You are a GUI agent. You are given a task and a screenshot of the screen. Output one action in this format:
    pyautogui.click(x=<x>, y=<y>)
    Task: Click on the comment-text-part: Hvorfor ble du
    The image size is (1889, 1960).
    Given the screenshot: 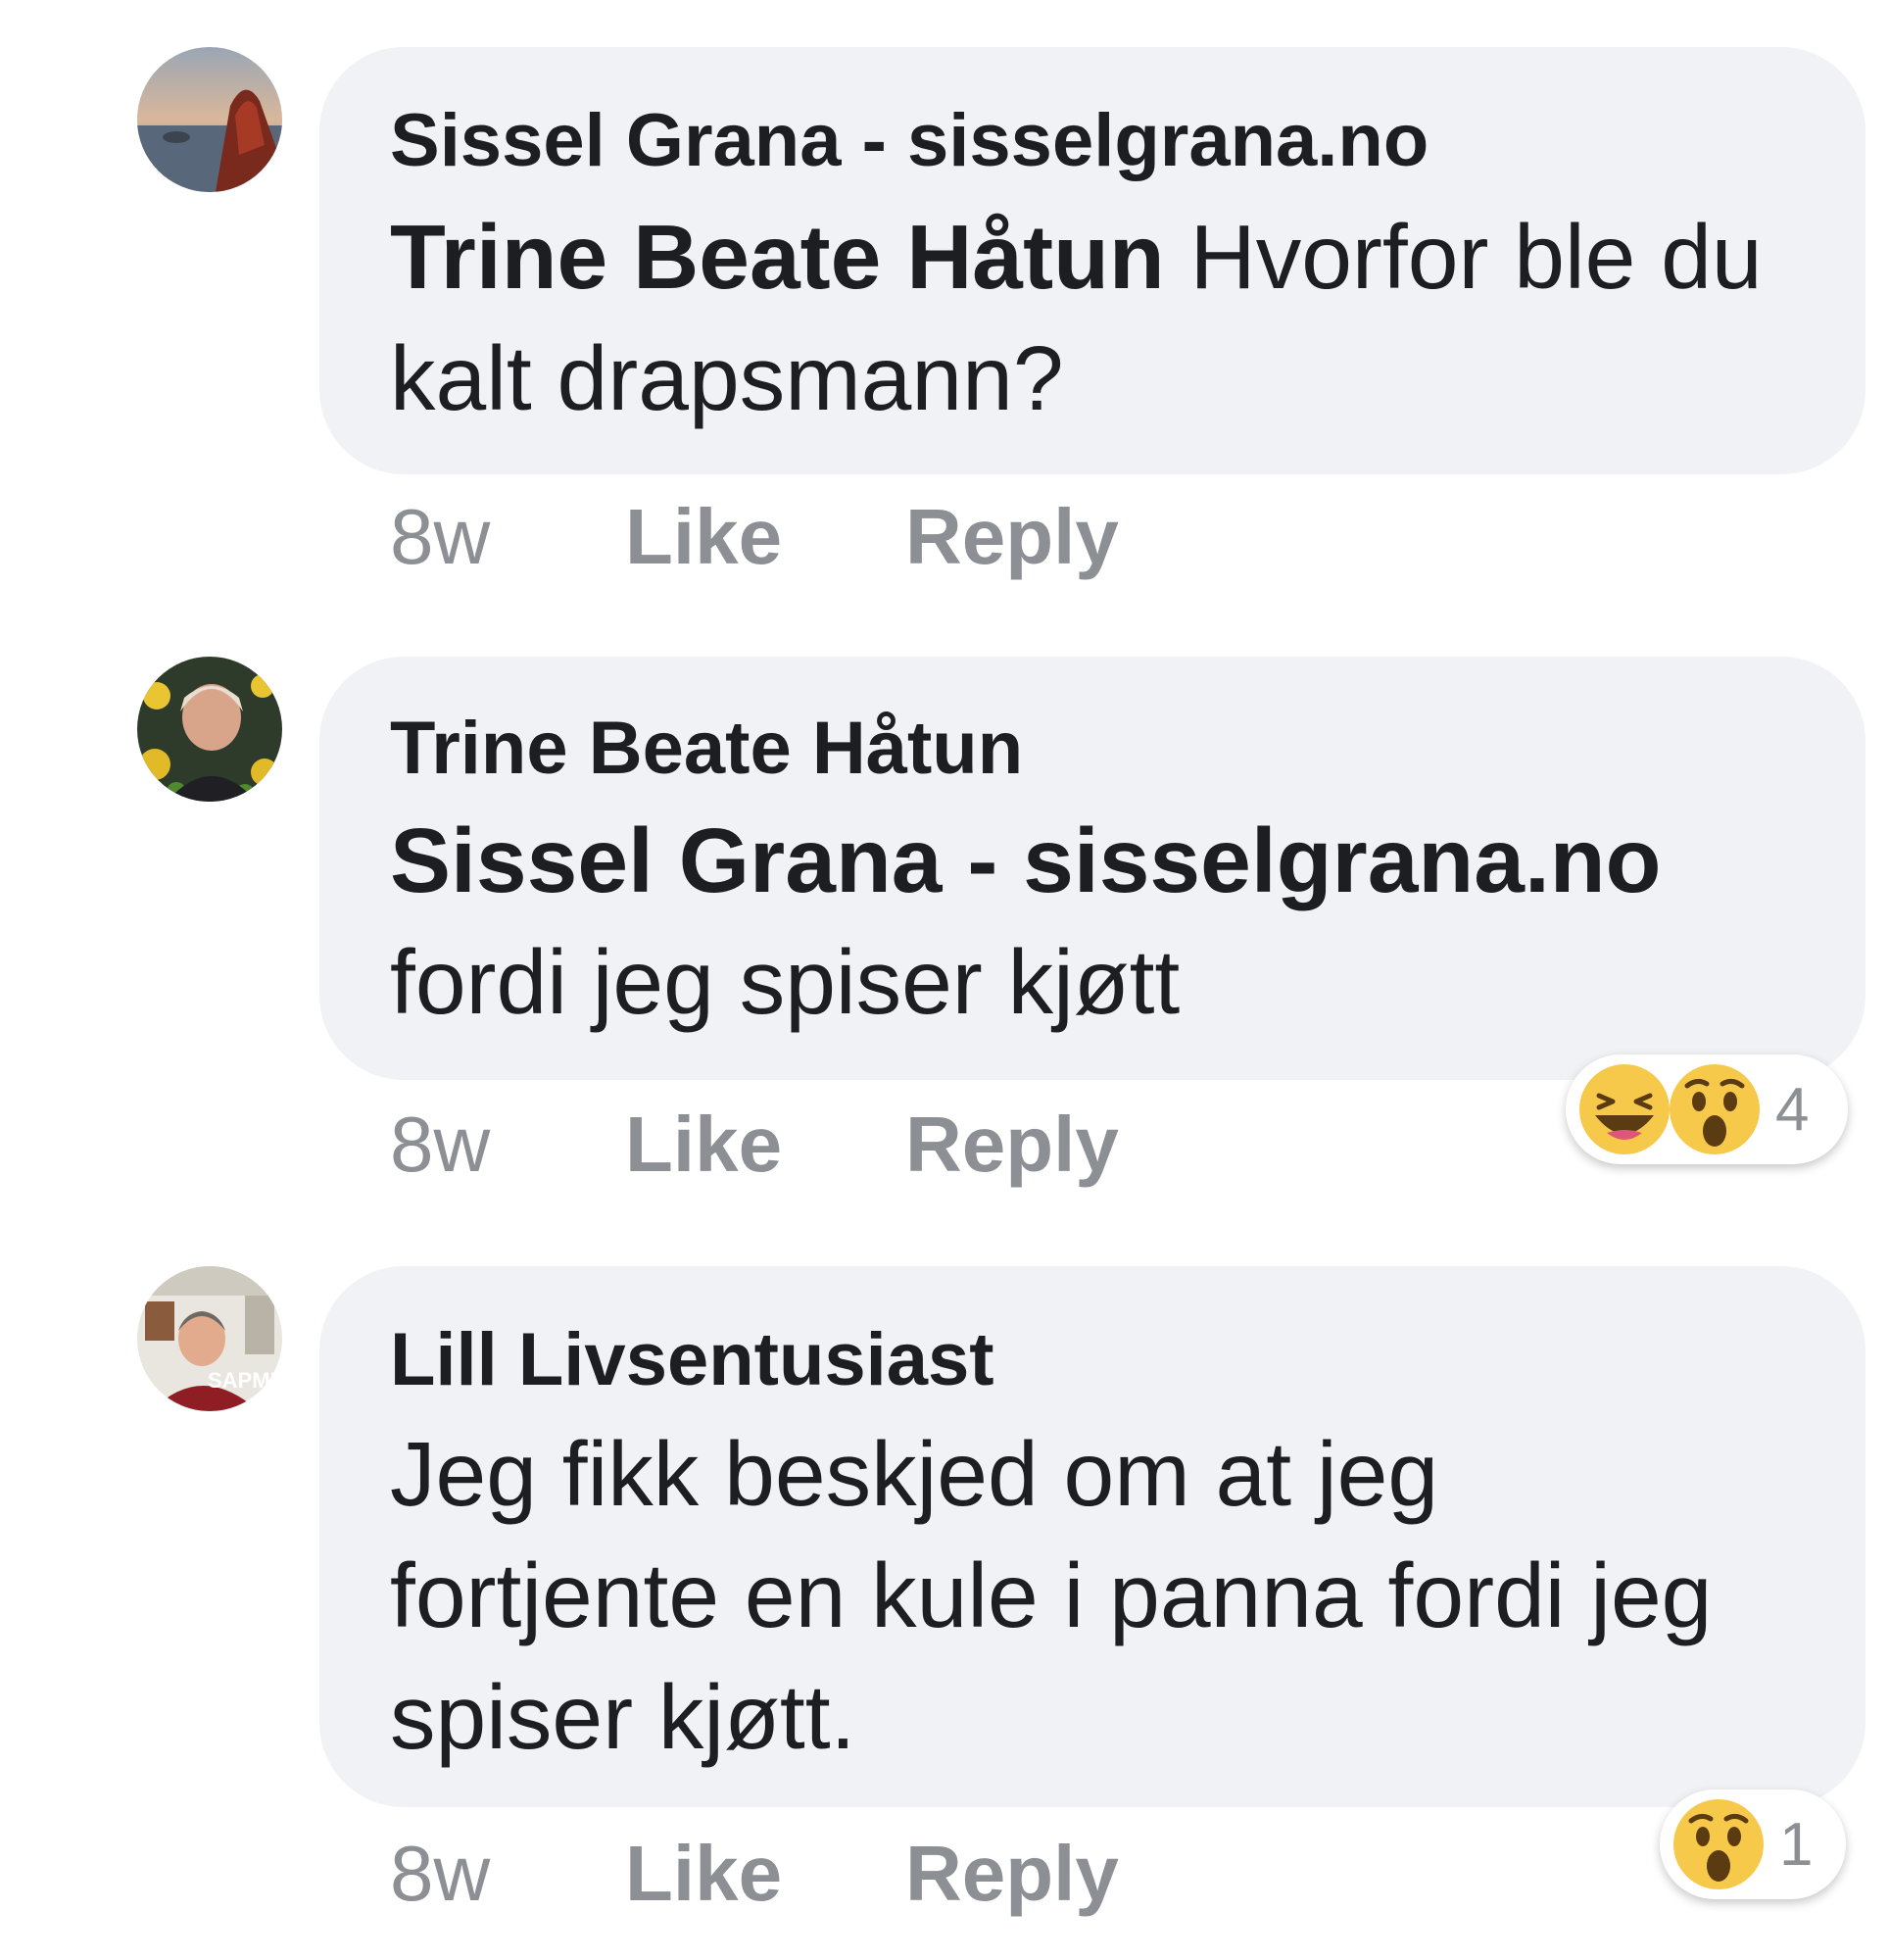 What is the action you would take?
    pyautogui.click(x=1476, y=257)
    